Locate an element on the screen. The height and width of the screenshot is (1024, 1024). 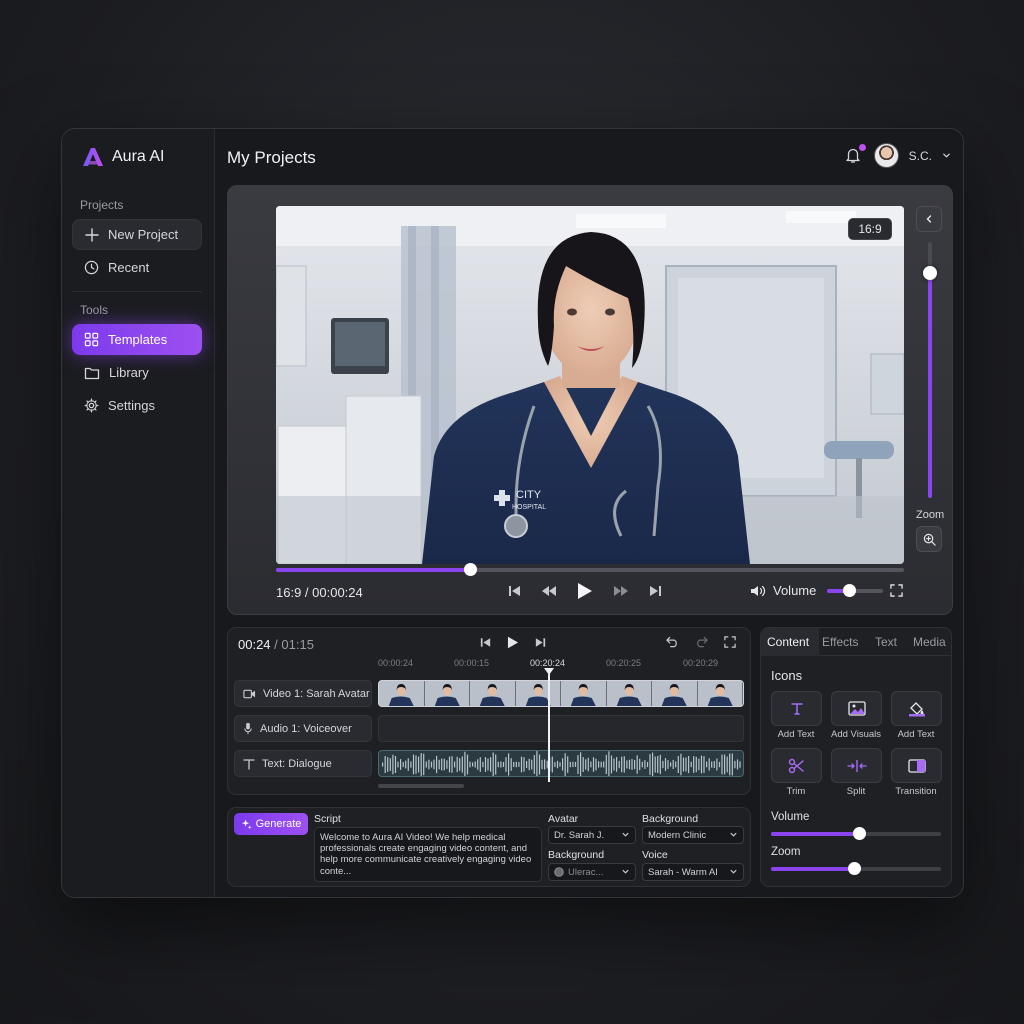
tab-effects: Effects is located at coordinates (840, 642).